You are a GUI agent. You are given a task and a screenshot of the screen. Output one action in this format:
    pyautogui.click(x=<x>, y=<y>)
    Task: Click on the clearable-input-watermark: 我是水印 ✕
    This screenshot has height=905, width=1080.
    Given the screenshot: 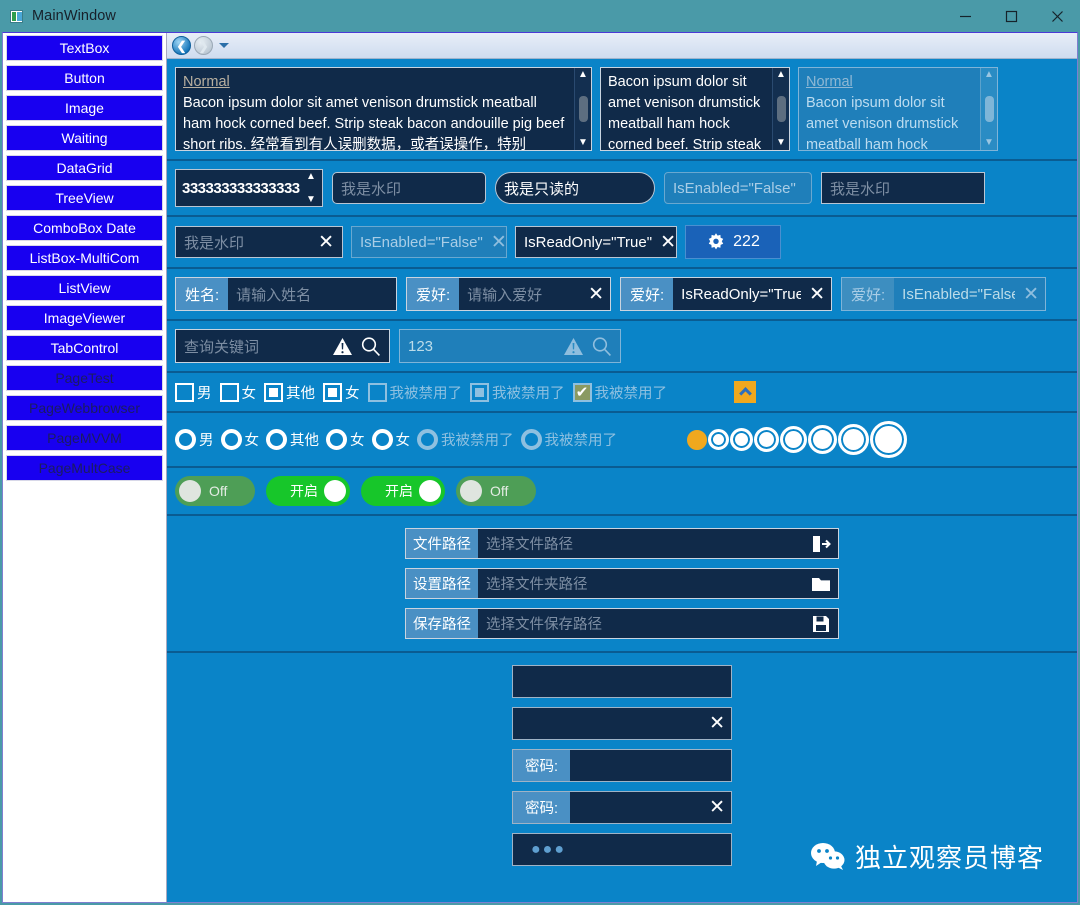 What is the action you would take?
    pyautogui.click(x=259, y=242)
    